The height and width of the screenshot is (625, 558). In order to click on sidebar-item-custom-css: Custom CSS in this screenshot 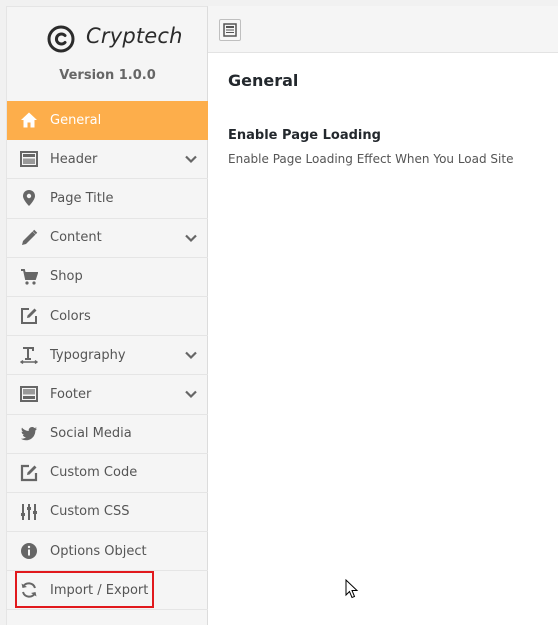, I will do `click(107, 513)`.